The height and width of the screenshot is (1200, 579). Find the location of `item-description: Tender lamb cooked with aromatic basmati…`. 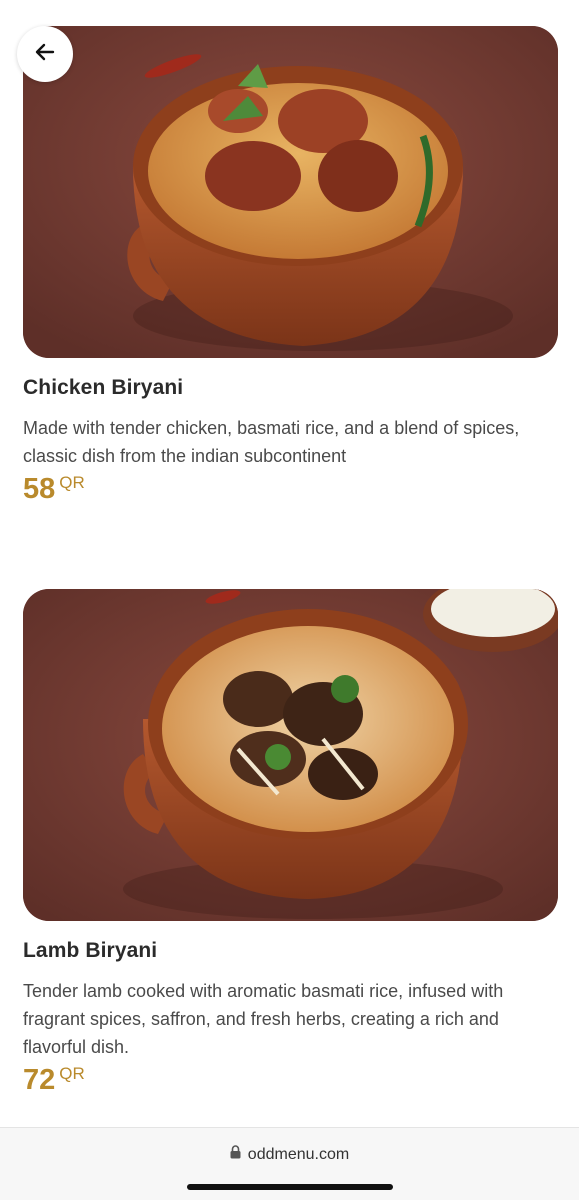

item-description: Tender lamb cooked with aromatic basmati… is located at coordinates (263, 1019).